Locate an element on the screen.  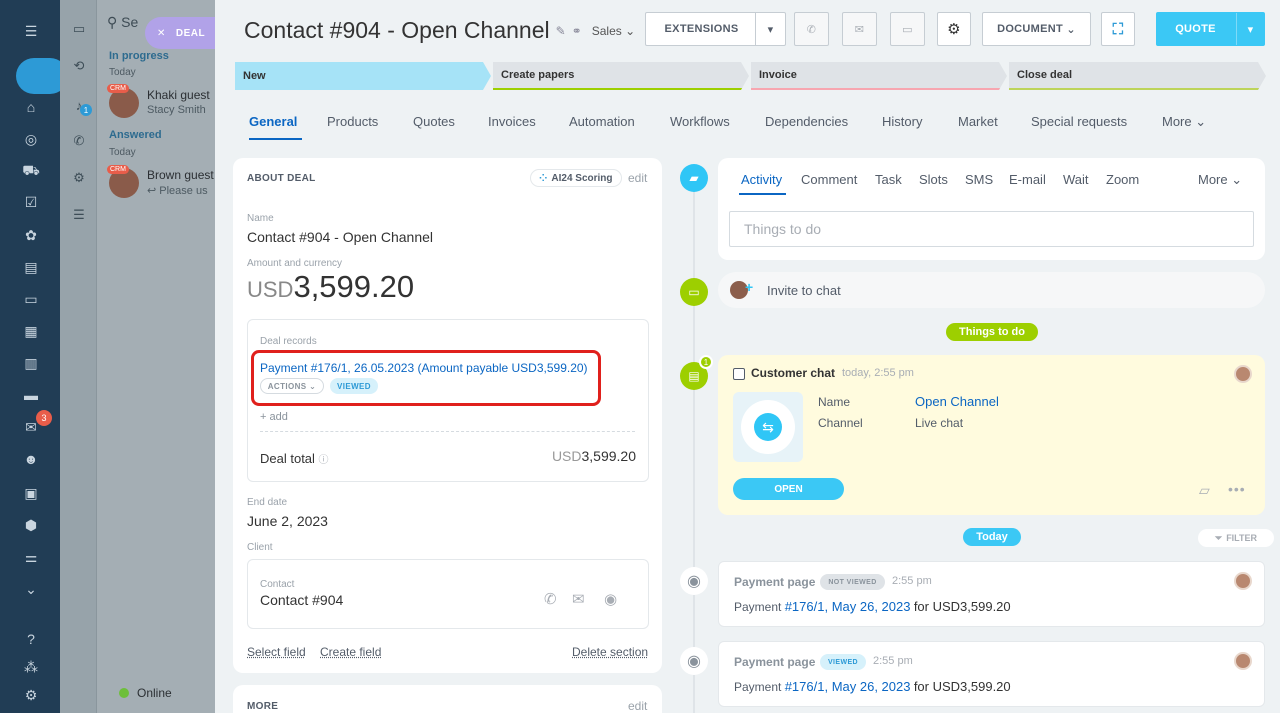
channel-value: Live chat is located at coordinates (939, 423).